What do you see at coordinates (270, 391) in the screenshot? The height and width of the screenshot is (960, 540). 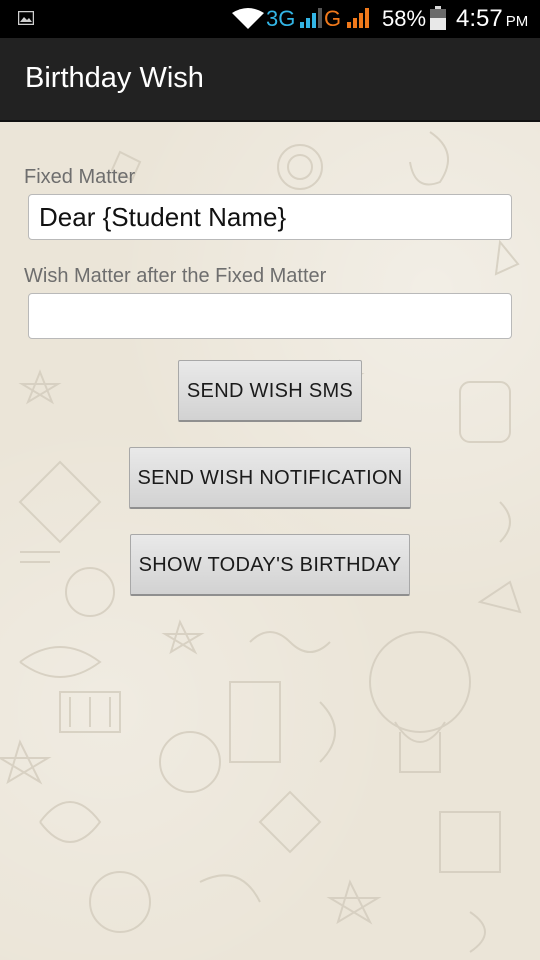 I see `send-wish-sms-button: SEND WISH SMS` at bounding box center [270, 391].